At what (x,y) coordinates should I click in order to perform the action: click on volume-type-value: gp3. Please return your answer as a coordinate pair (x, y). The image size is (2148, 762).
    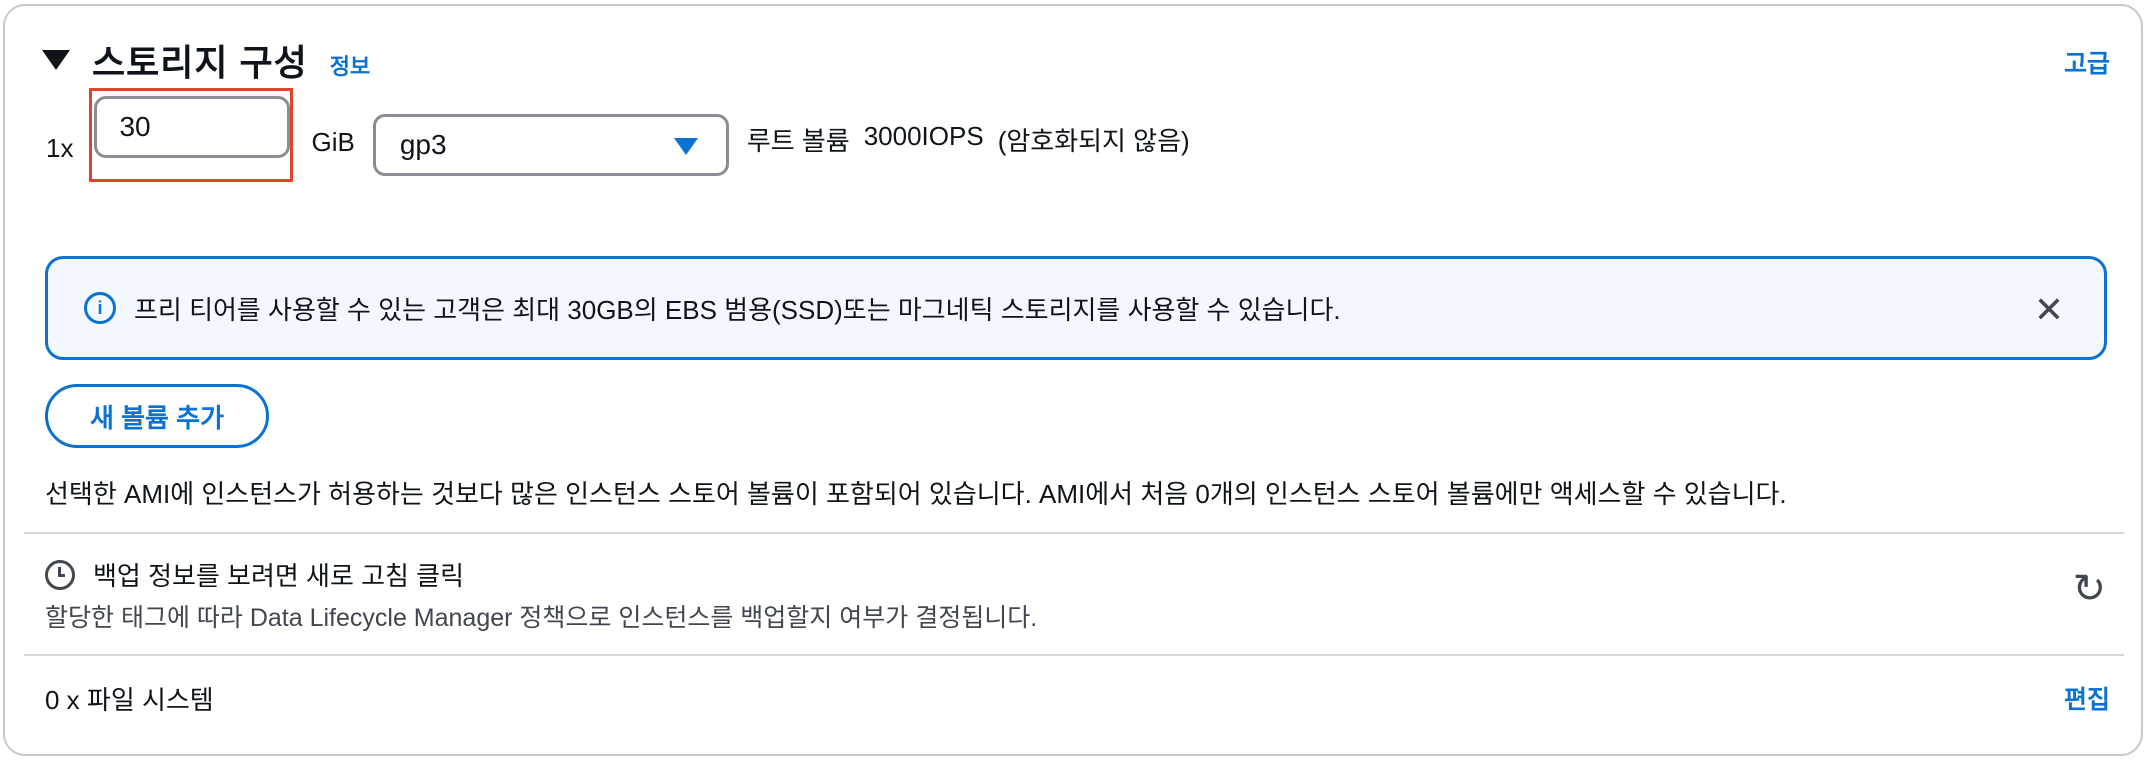
    Looking at the image, I should click on (423, 144).